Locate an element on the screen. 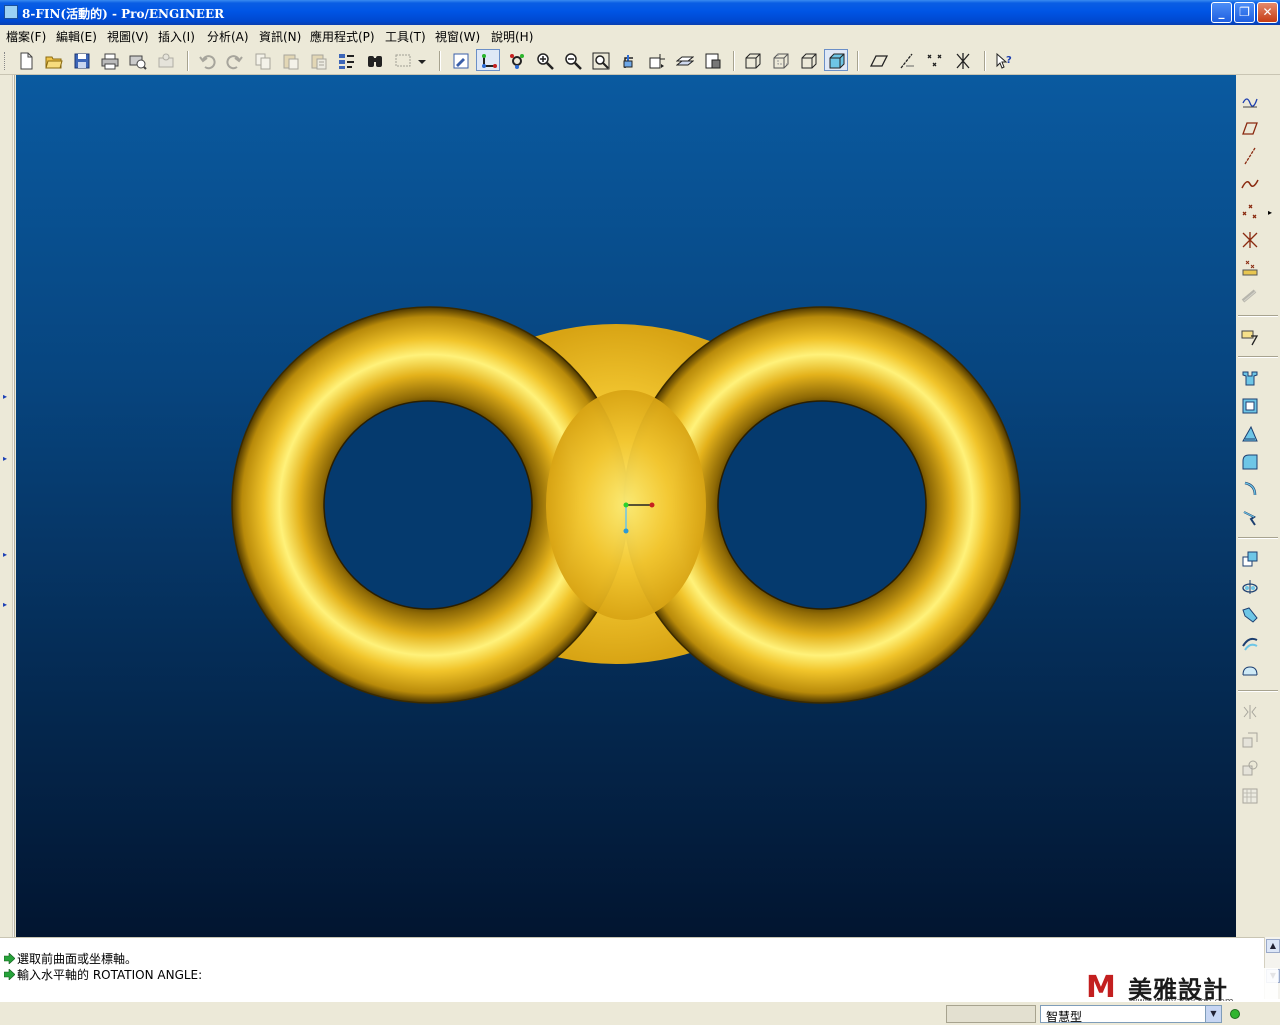 Image resolution: width=1280 pixels, height=1025 pixels. trim-icon is located at coordinates (1250, 796).